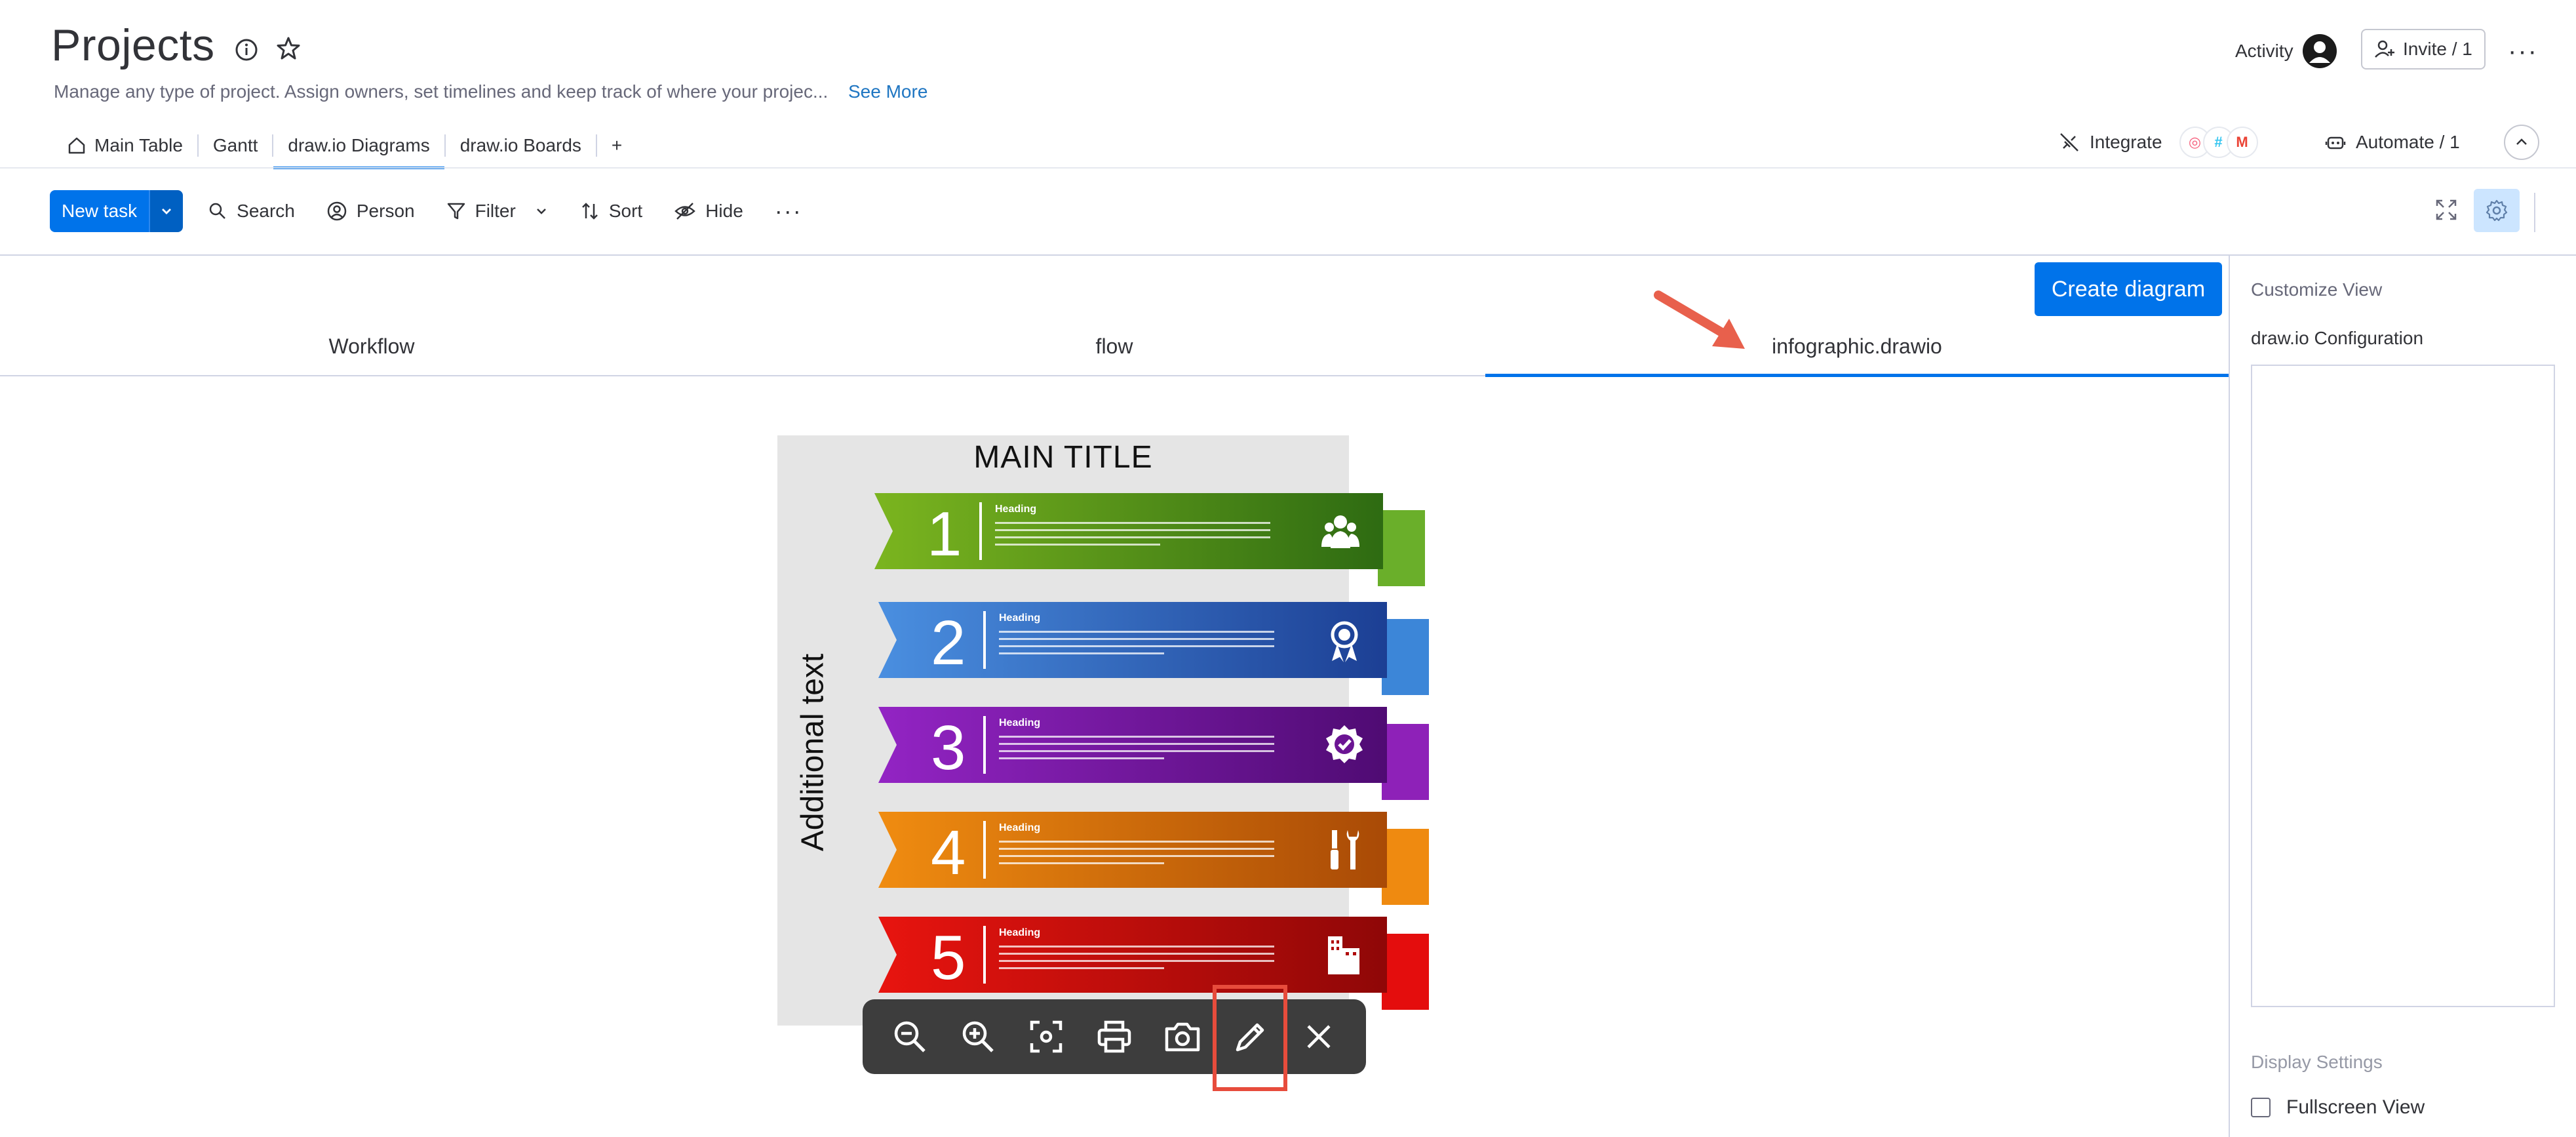 The width and height of the screenshot is (2576, 1137). What do you see at coordinates (1114, 352) in the screenshot?
I see `tab-flow: flow` at bounding box center [1114, 352].